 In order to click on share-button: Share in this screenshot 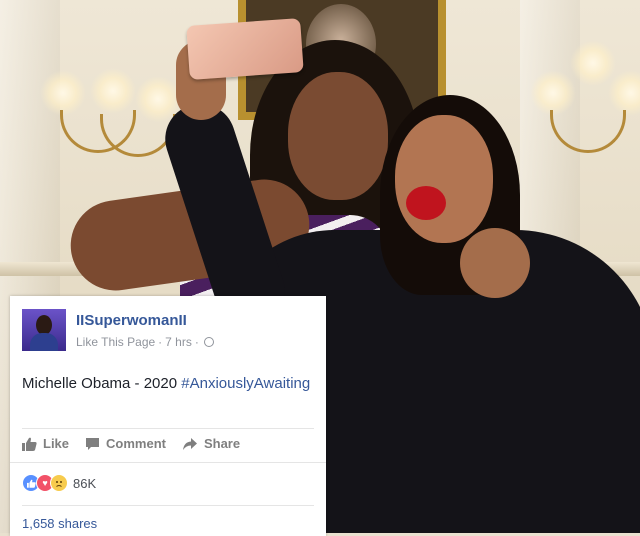, I will do `click(211, 443)`.